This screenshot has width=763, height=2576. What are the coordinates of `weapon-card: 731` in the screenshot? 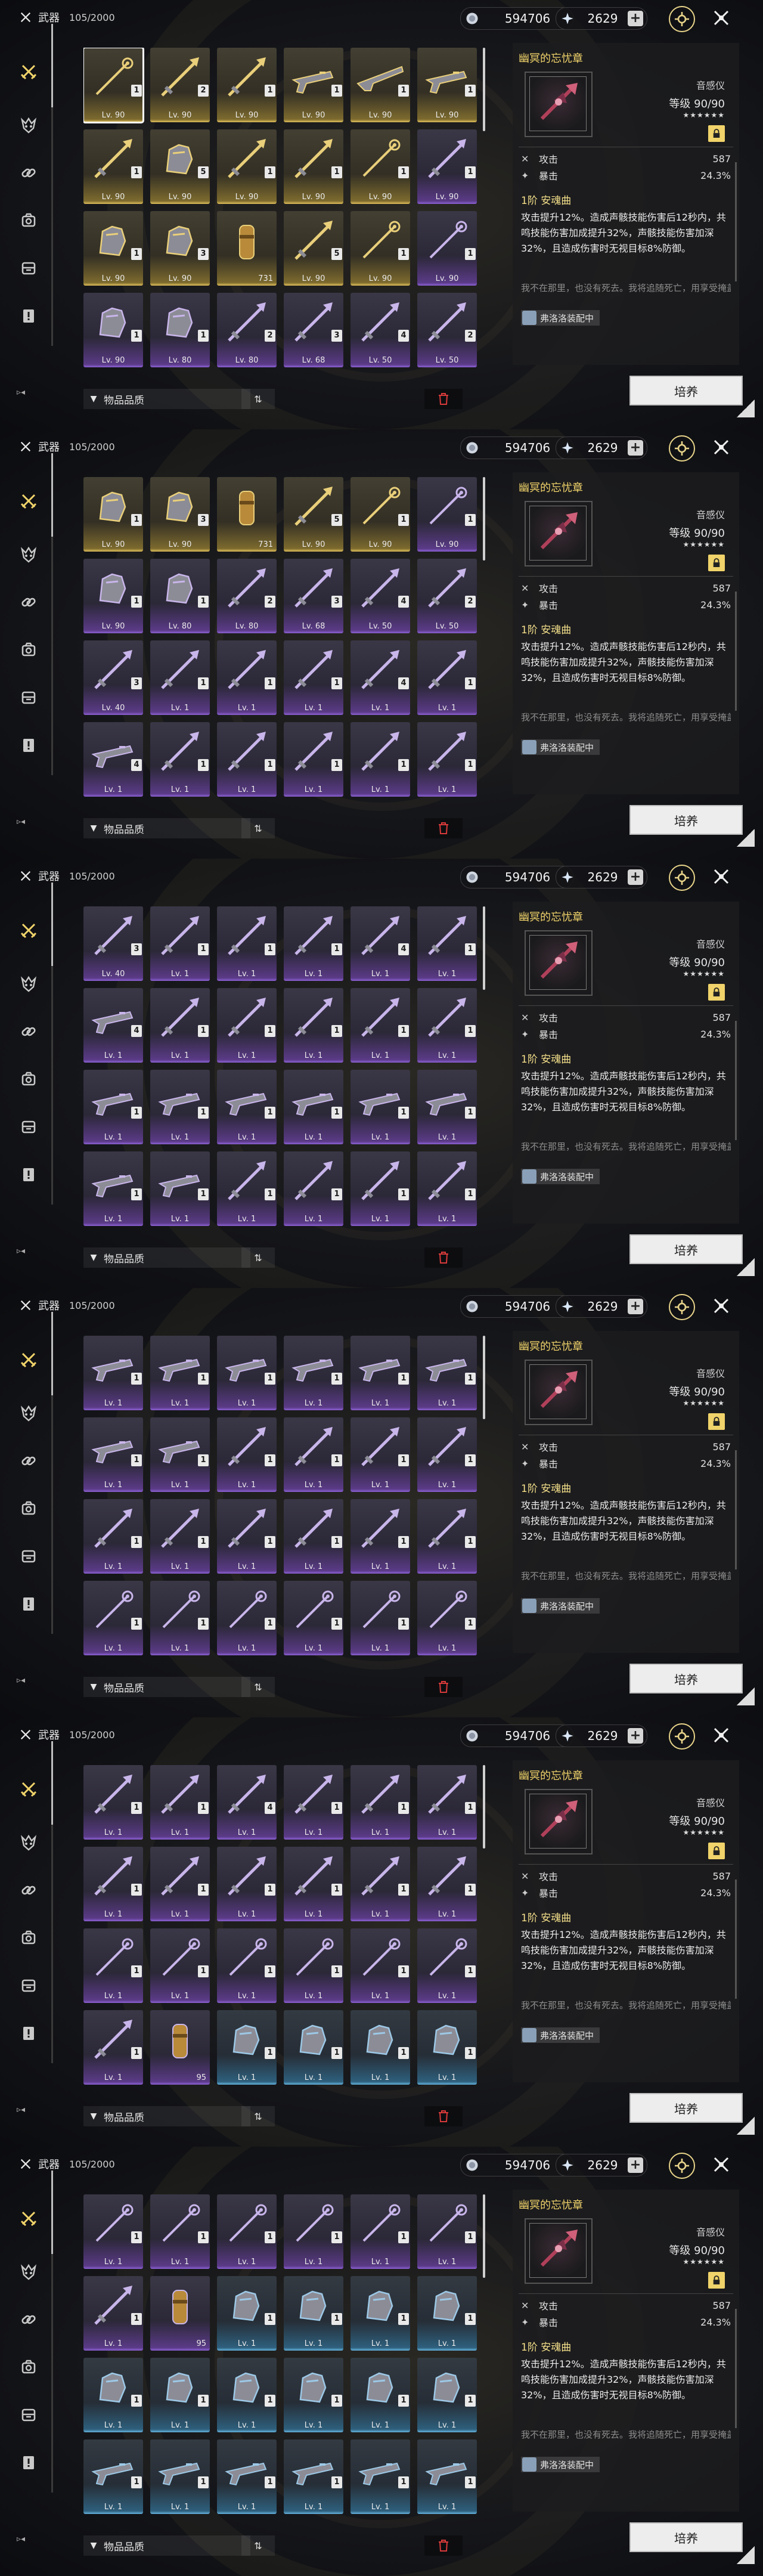 It's located at (247, 514).